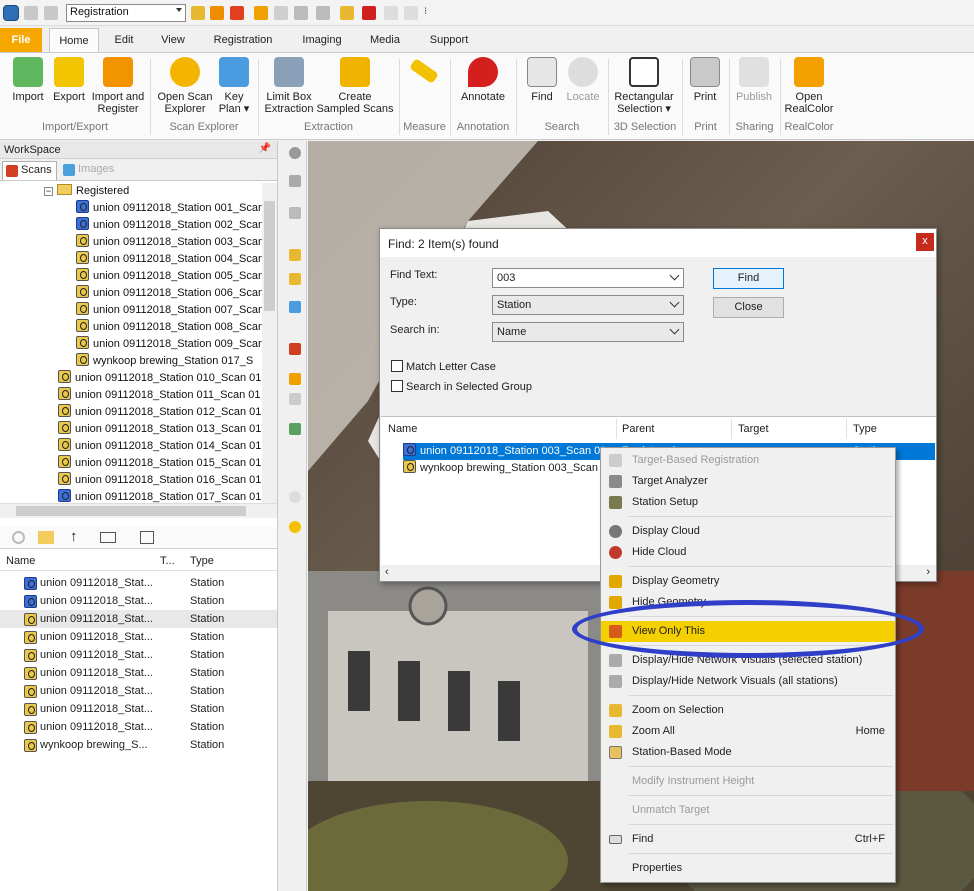  What do you see at coordinates (21, 40) in the screenshot?
I see `tab-file: File` at bounding box center [21, 40].